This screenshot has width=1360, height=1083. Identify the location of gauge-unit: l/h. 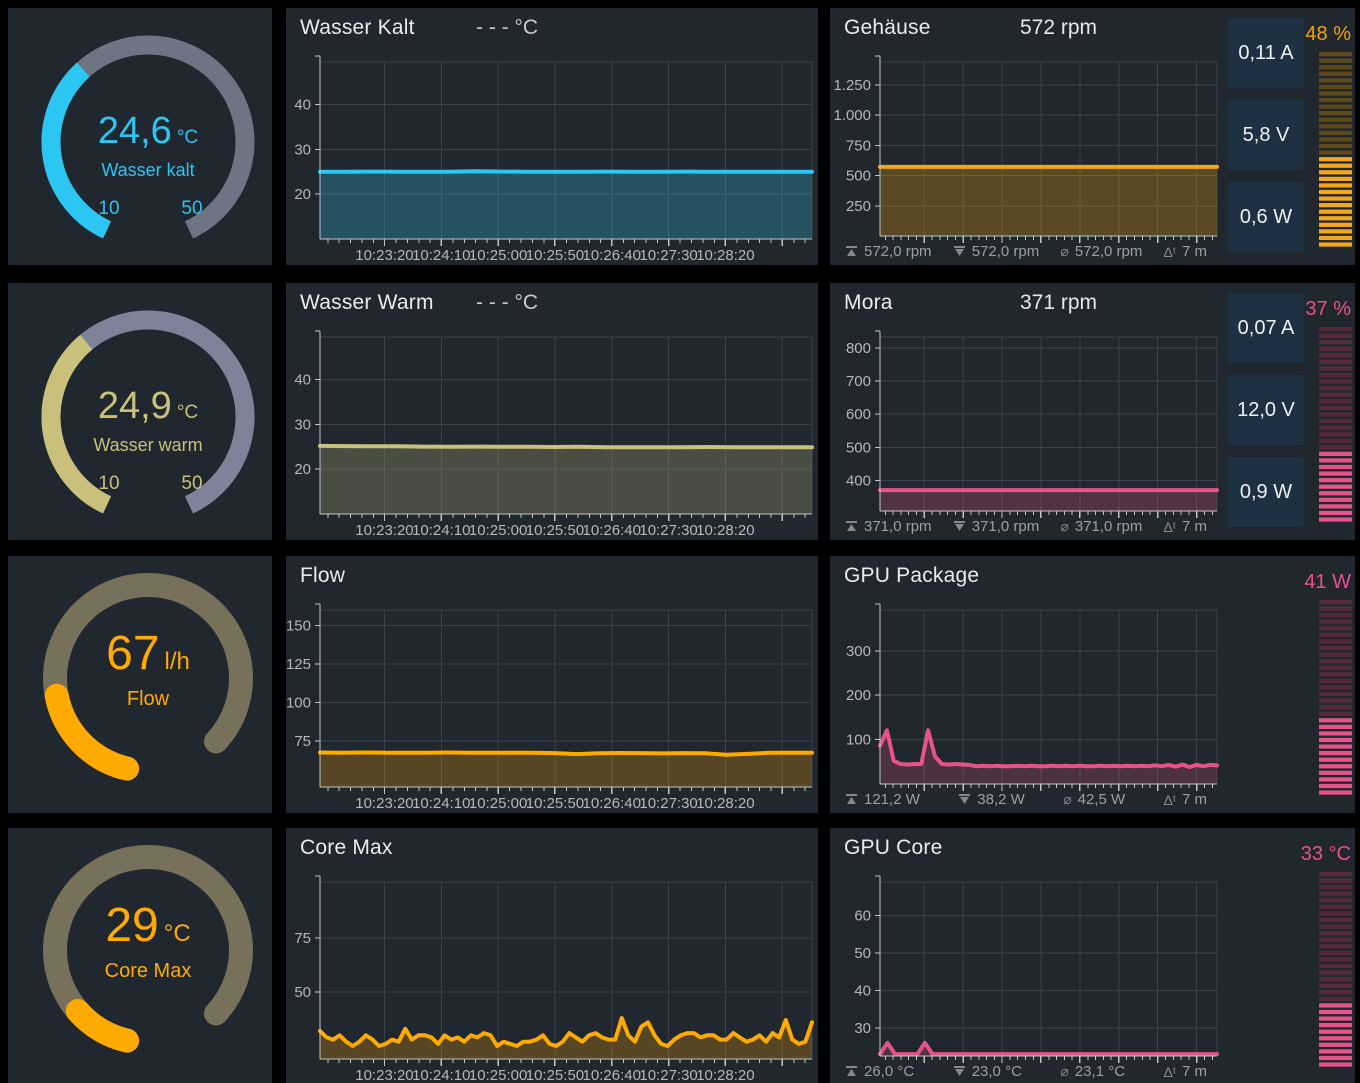
(177, 661).